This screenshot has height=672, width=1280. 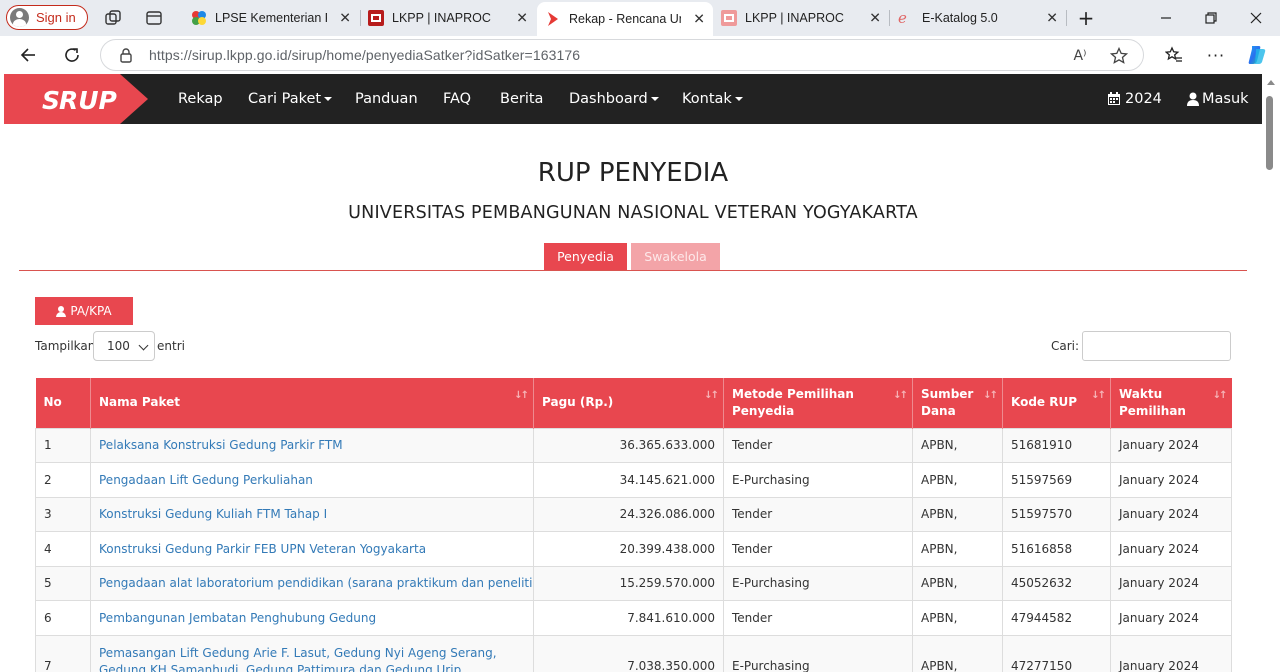 I want to click on nav-kontak: Kontak, so click(x=712, y=99).